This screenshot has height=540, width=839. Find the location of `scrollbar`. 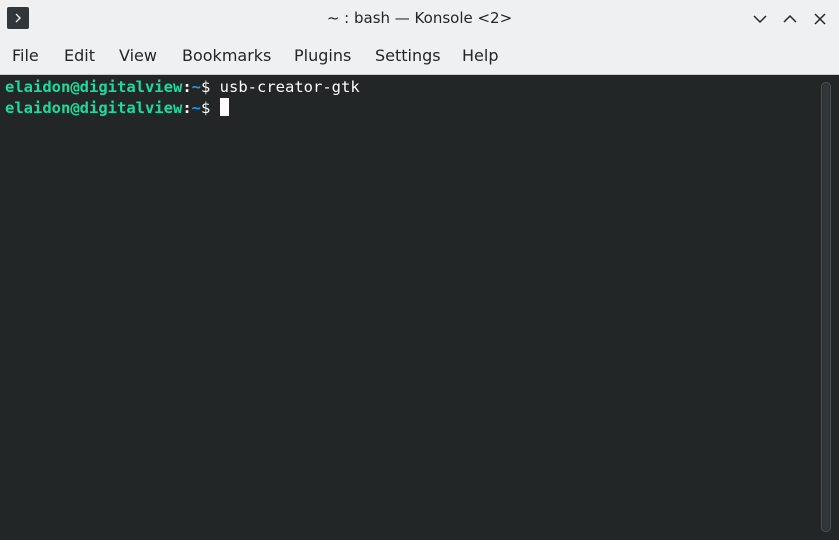

scrollbar is located at coordinates (826, 307).